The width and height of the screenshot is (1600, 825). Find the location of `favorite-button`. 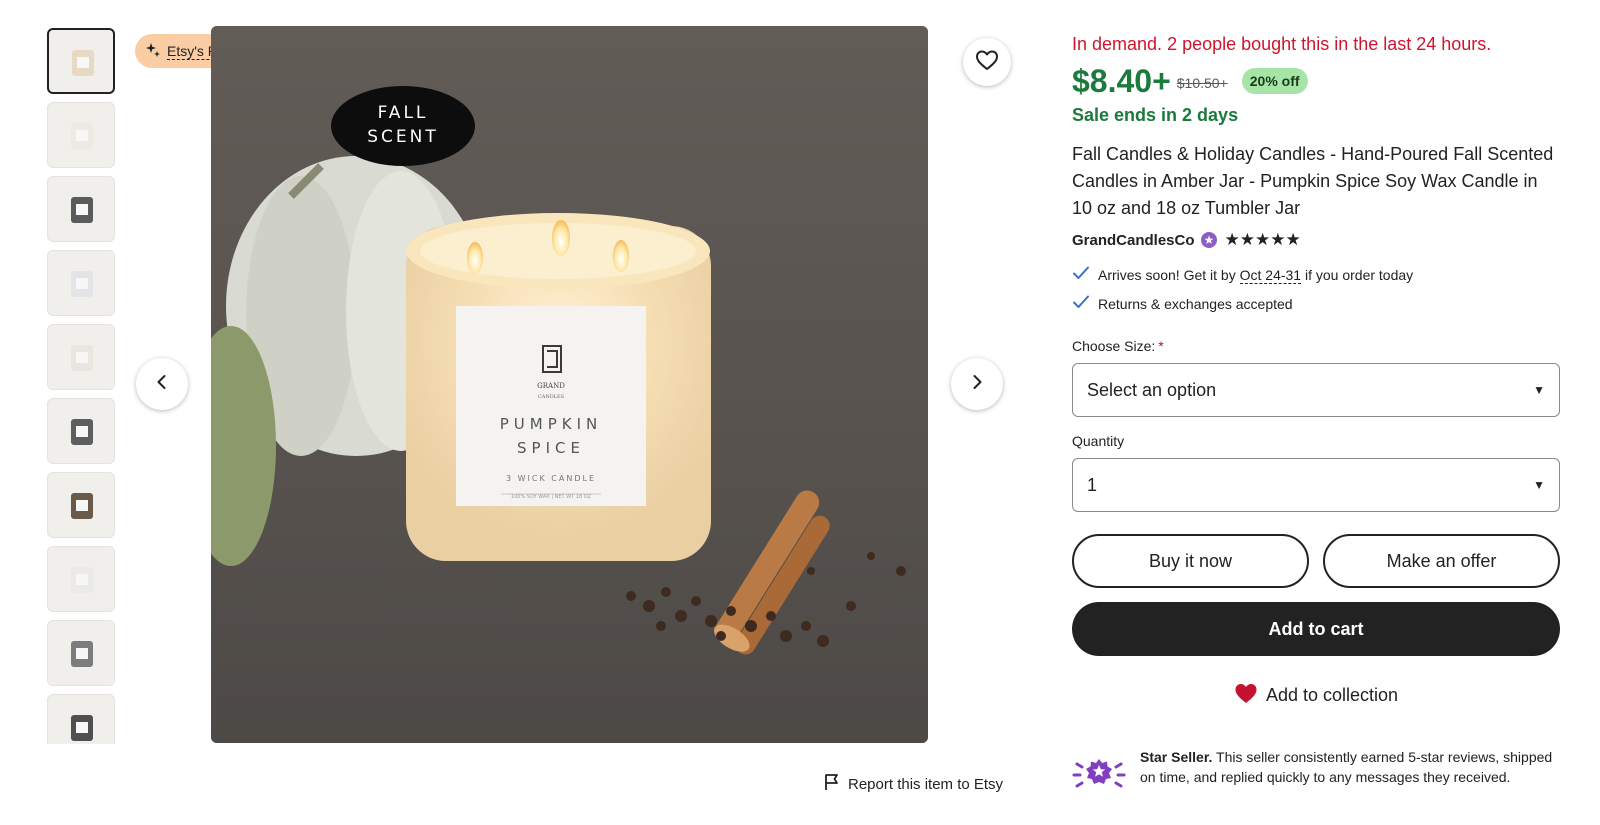

favorite-button is located at coordinates (987, 62).